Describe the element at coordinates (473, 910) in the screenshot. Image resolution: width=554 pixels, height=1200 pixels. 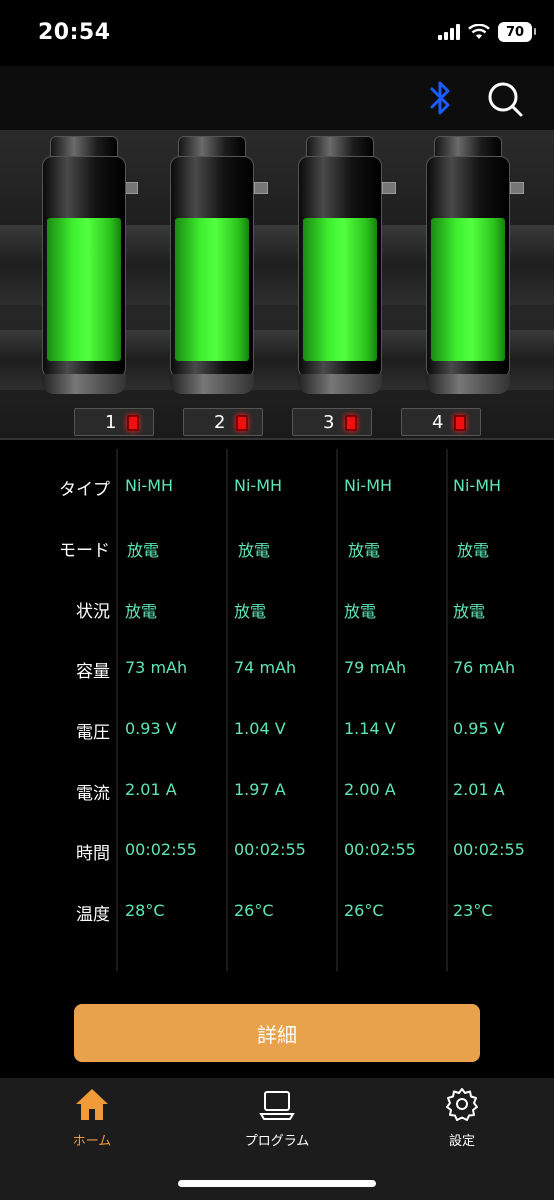
I see `ch4-temp: 23°C` at that location.